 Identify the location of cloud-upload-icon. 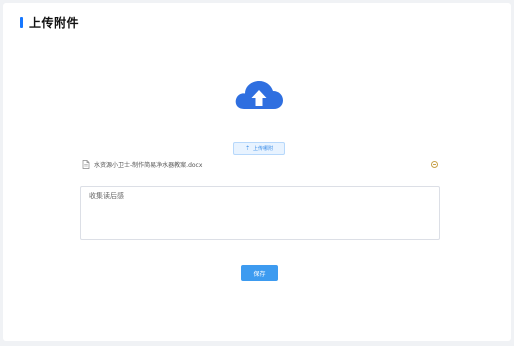
(259, 95).